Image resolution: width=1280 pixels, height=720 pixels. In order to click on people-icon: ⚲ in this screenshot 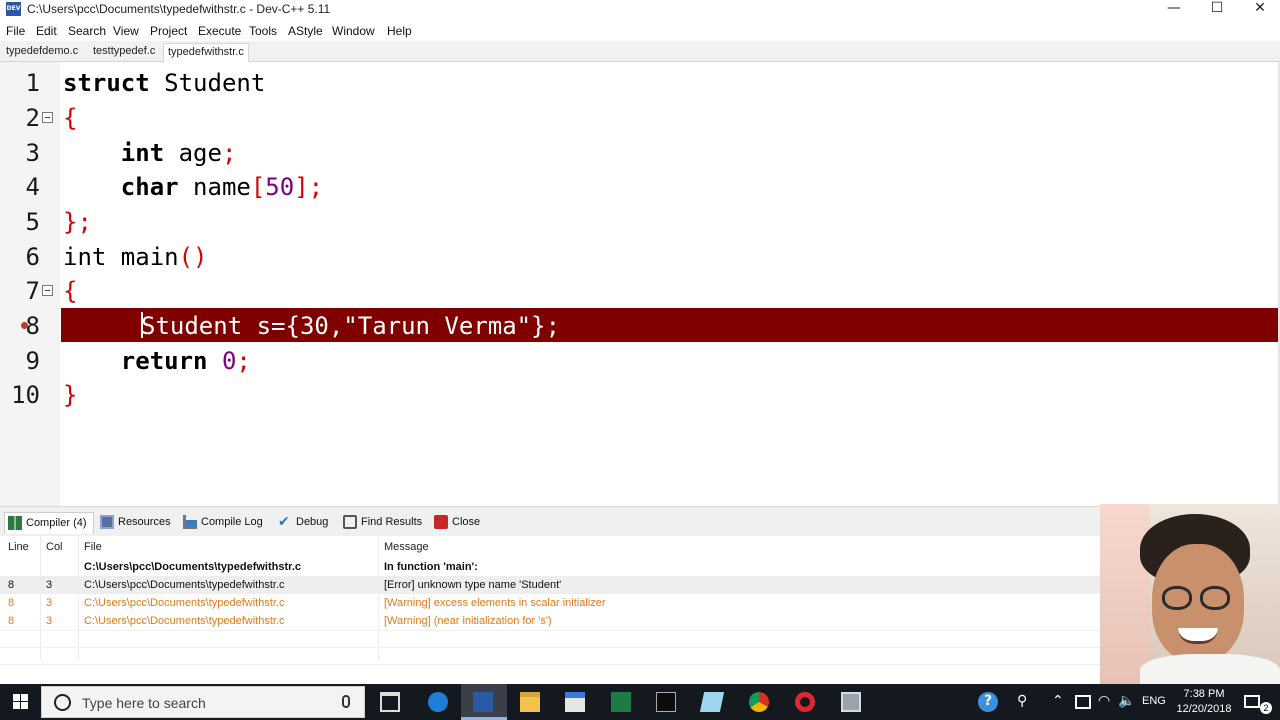, I will do `click(1022, 701)`.